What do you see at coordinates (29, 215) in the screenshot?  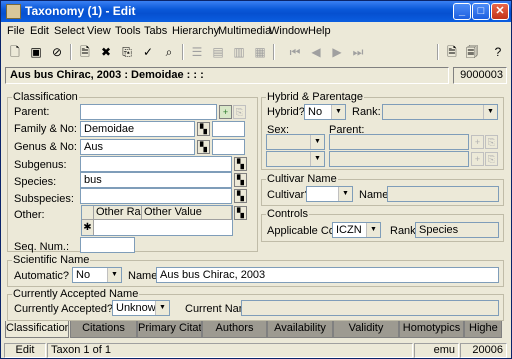 I see `other-label: Other:` at bounding box center [29, 215].